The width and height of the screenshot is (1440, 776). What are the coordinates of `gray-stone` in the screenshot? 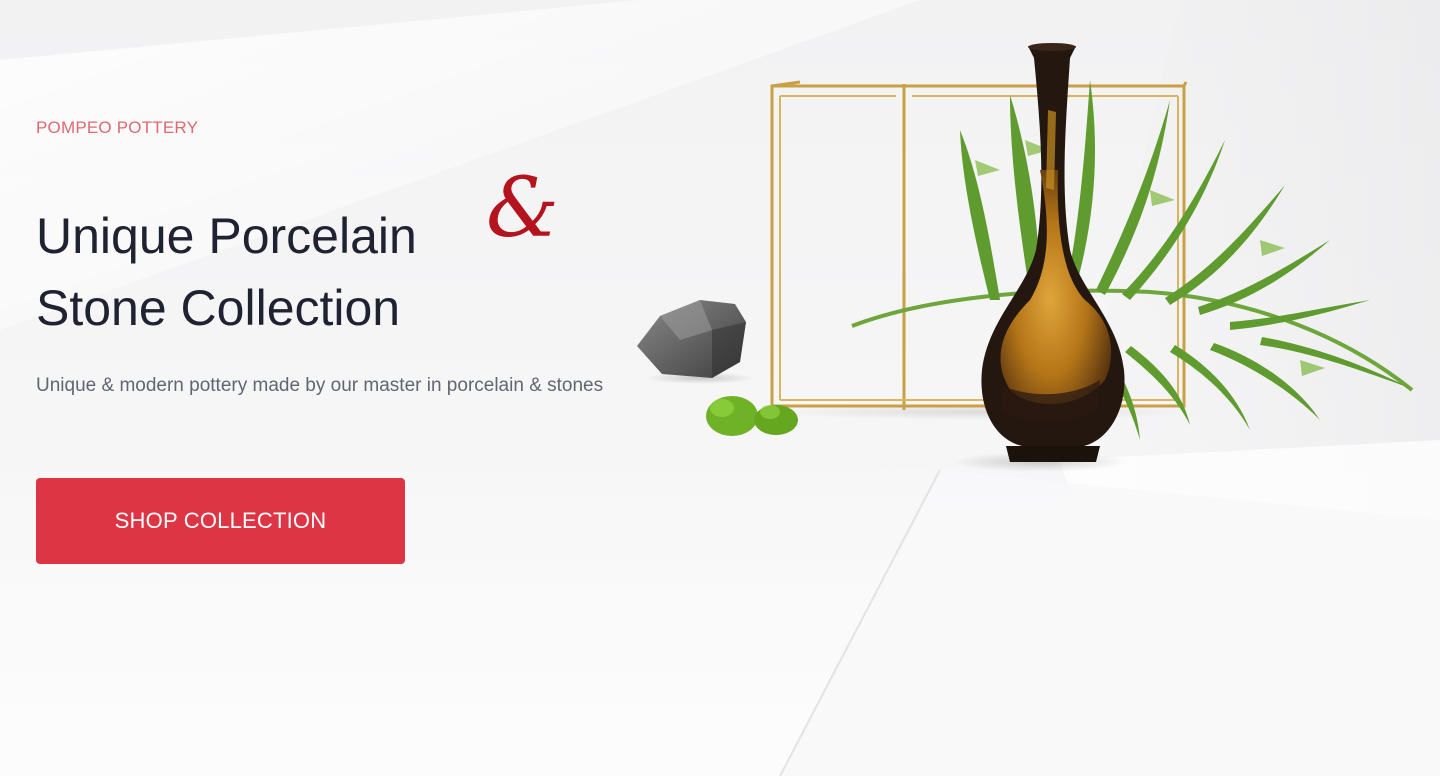 It's located at (691, 339).